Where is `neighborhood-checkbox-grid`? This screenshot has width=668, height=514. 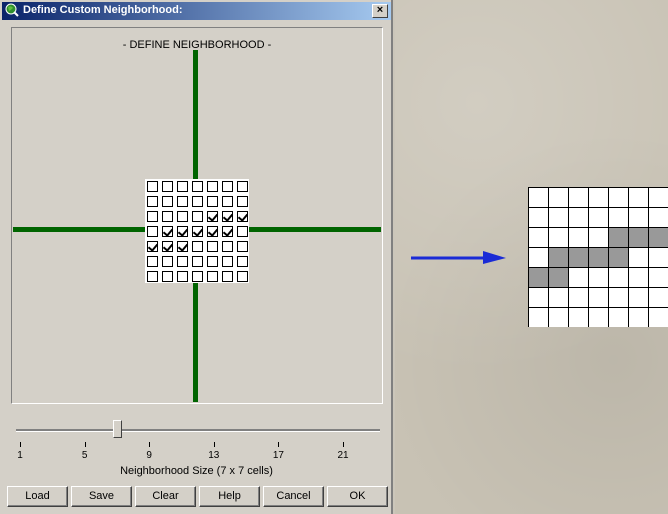 neighborhood-checkbox-grid is located at coordinates (197, 231).